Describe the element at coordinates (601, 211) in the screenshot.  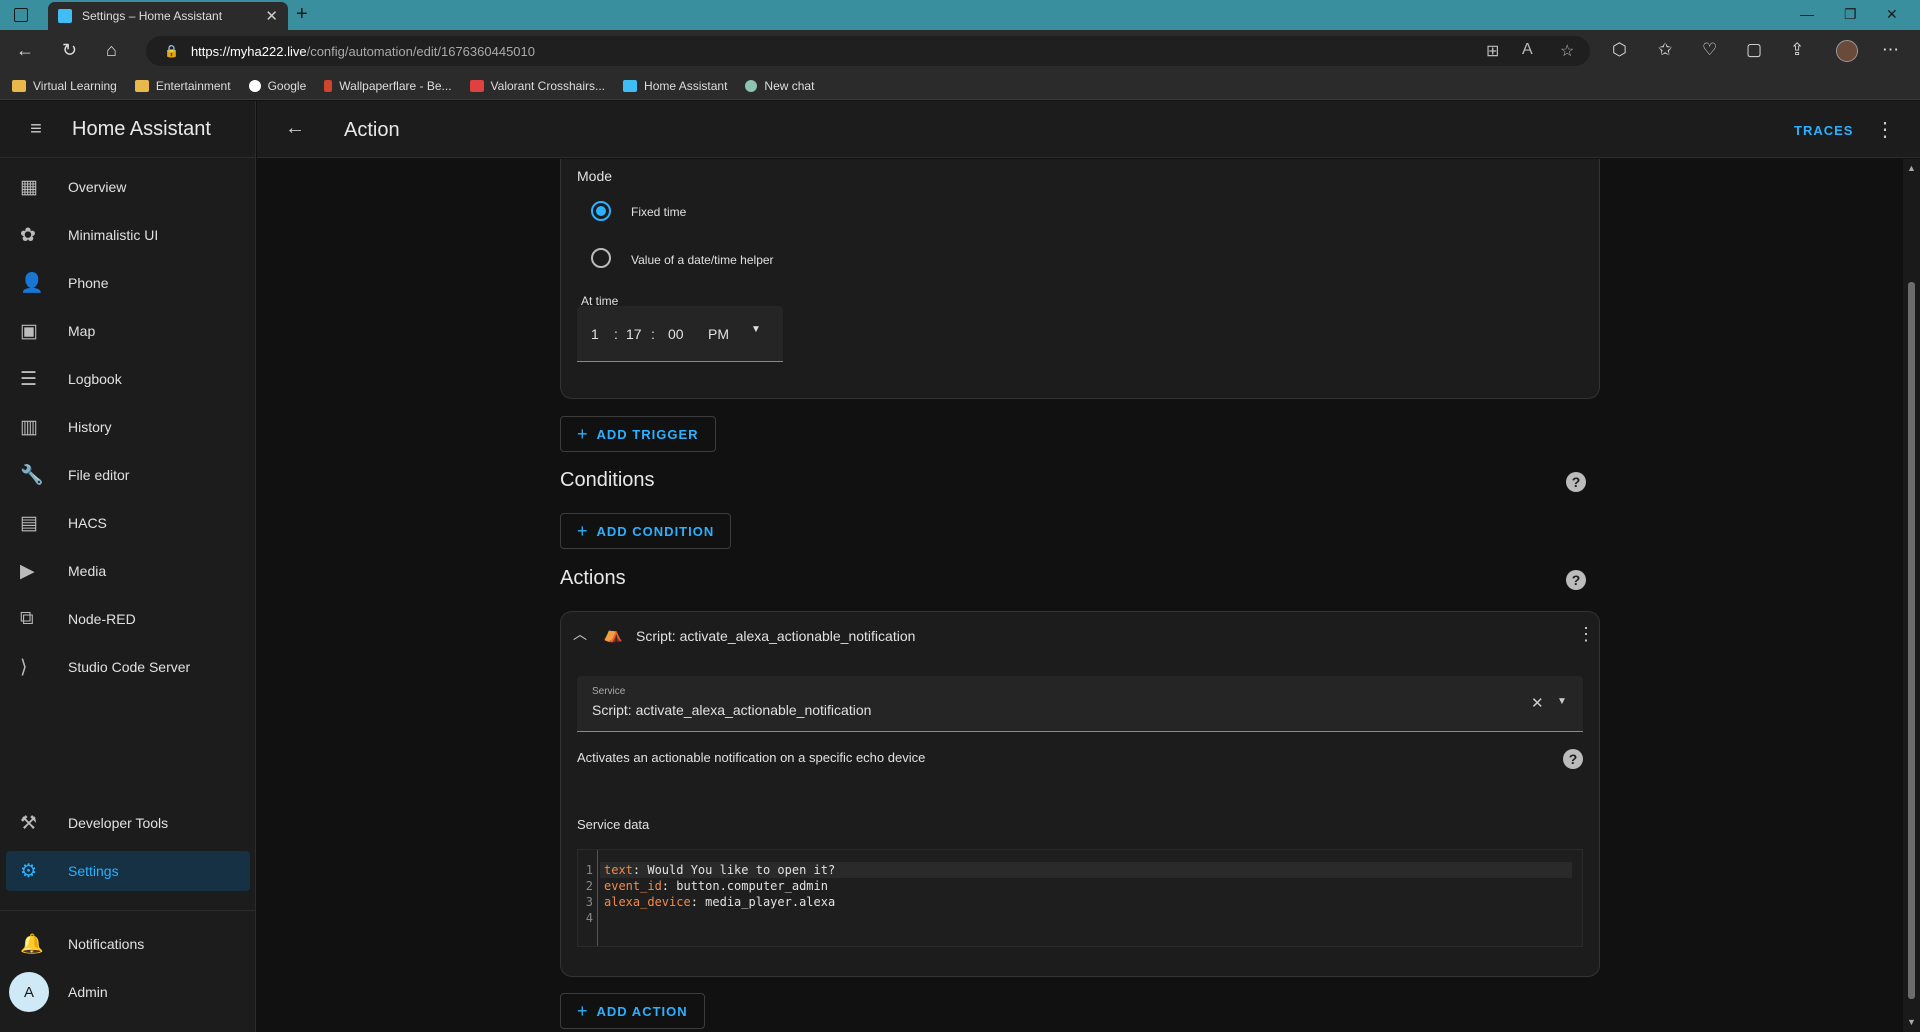
I see `radio-fixed-time` at that location.